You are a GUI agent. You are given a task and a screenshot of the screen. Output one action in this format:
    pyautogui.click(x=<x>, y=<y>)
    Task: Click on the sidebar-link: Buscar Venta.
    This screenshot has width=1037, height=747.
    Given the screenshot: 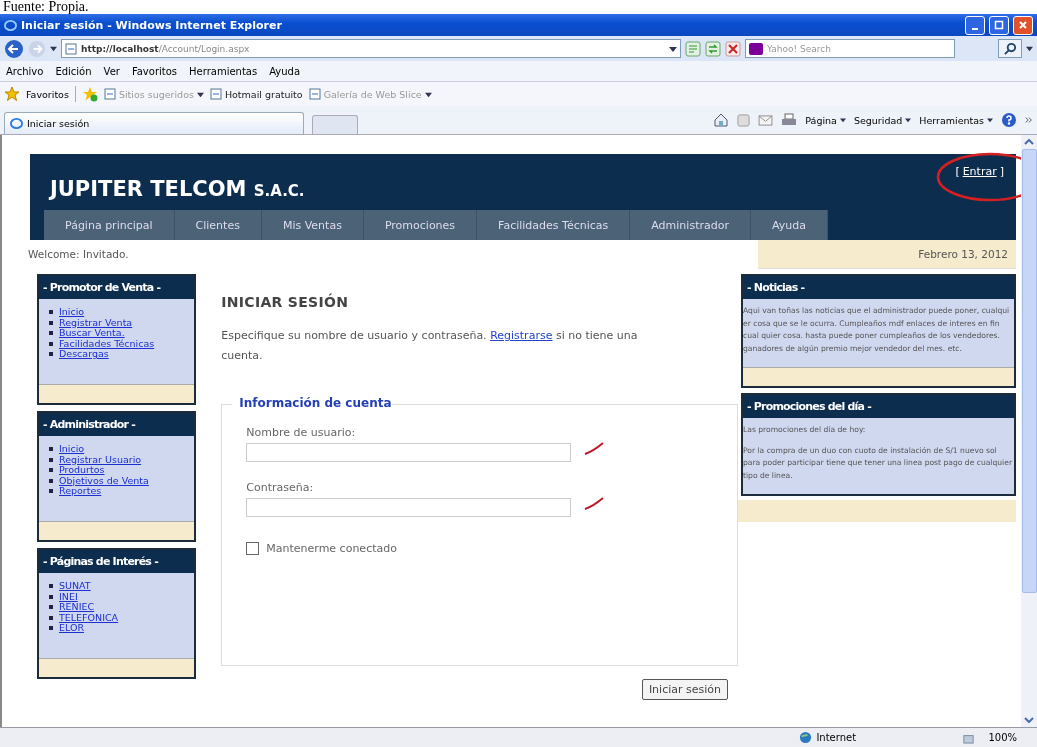 What is the action you would take?
    pyautogui.click(x=92, y=333)
    